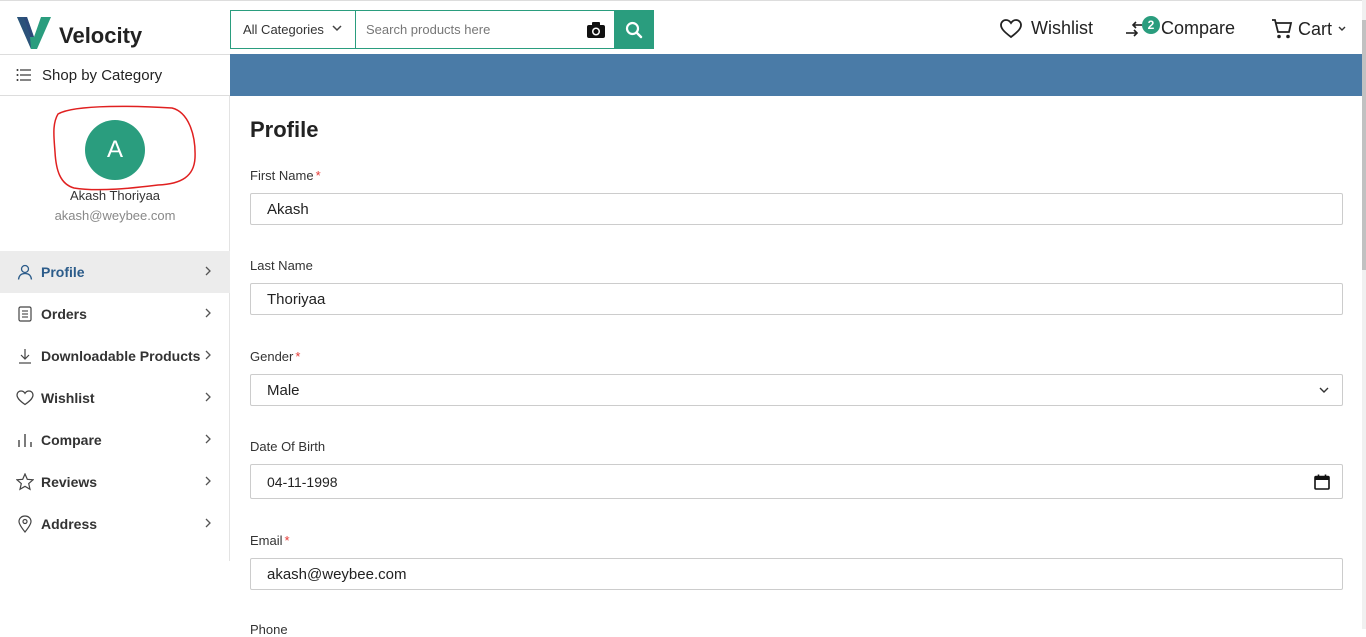 The image size is (1366, 637). I want to click on cart-link: Cart, so click(1309, 29).